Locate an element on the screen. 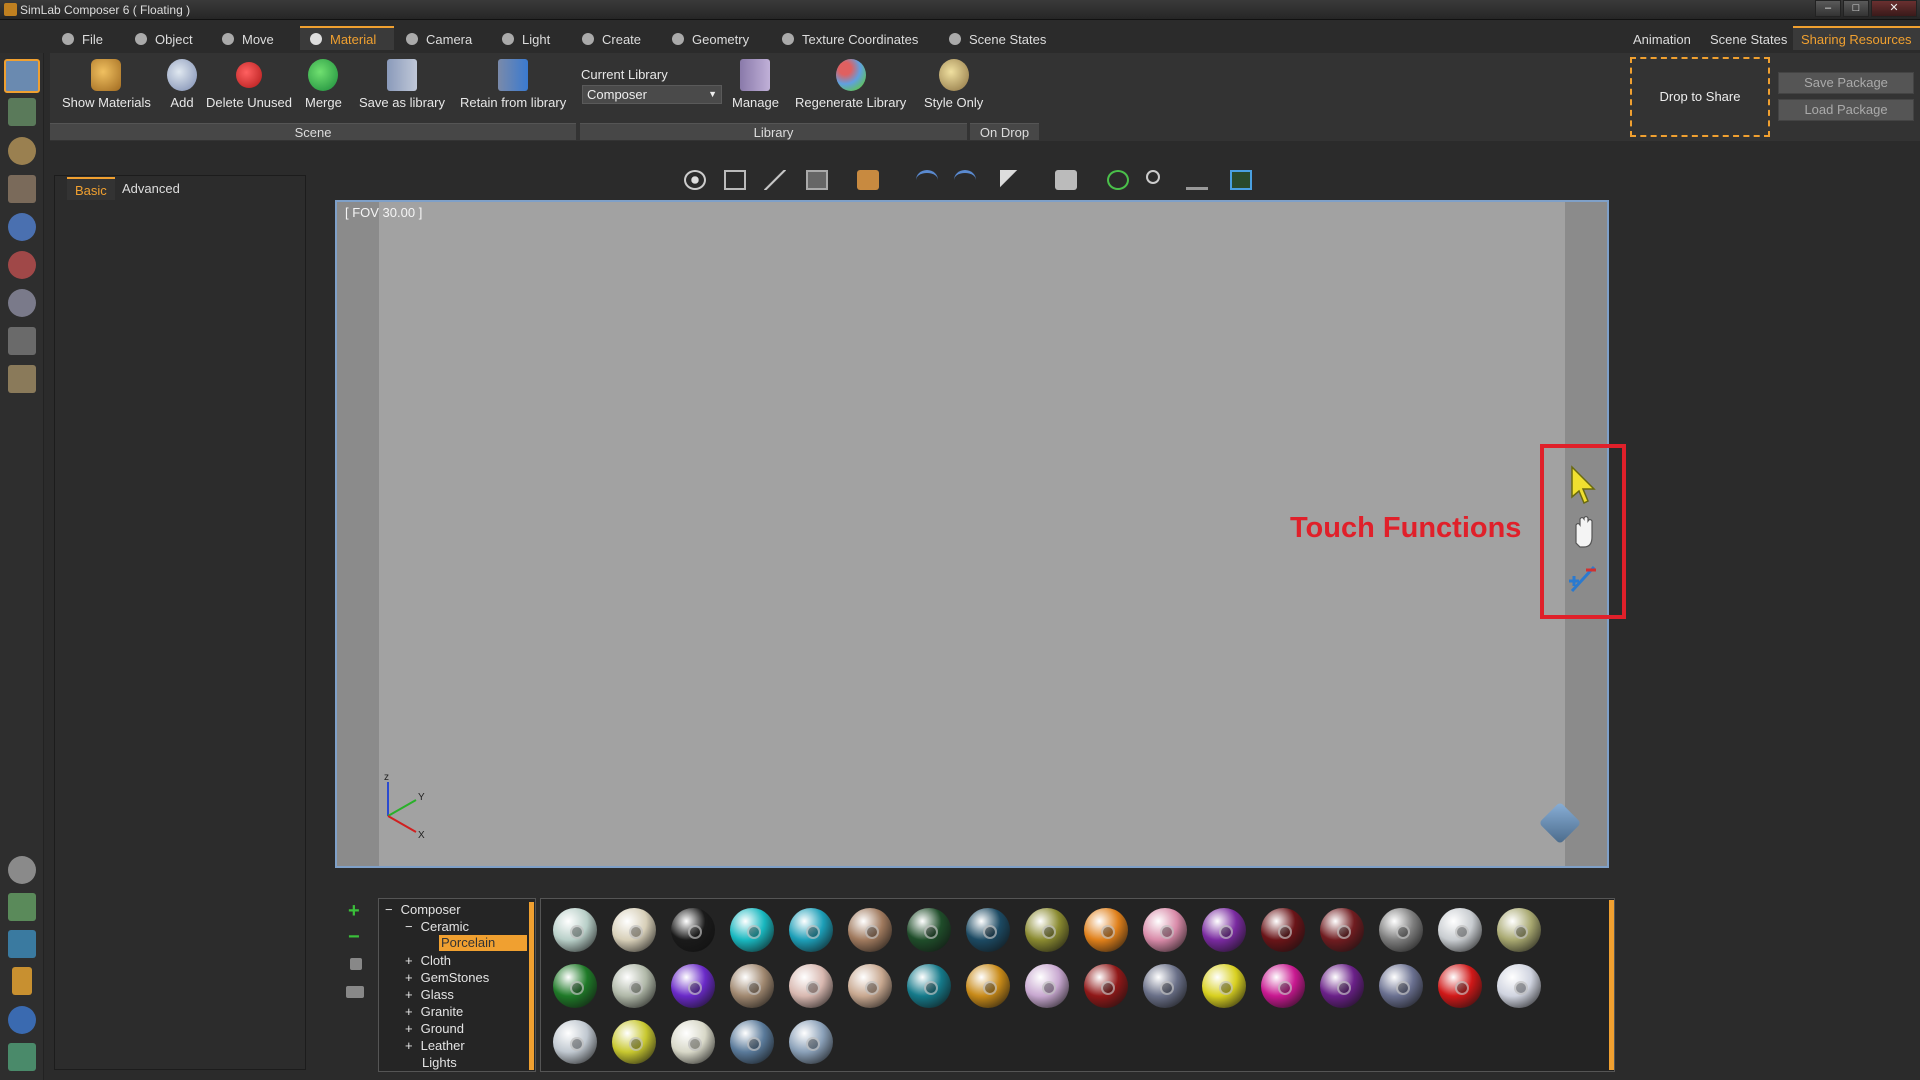 The image size is (1920, 1080). fit-view-icon is located at coordinates (1118, 180).